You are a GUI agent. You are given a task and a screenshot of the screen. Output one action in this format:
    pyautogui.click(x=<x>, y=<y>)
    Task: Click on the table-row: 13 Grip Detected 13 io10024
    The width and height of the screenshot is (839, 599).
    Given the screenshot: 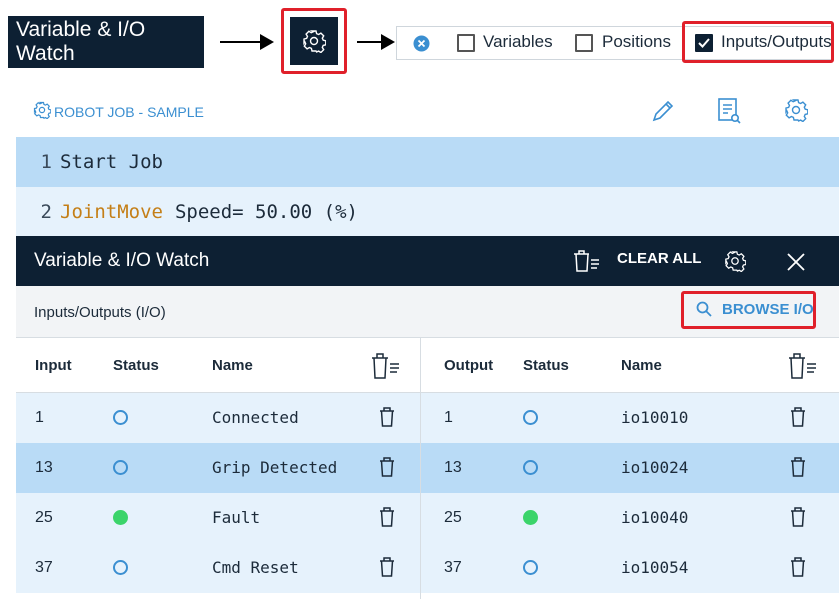 What is the action you would take?
    pyautogui.click(x=427, y=468)
    